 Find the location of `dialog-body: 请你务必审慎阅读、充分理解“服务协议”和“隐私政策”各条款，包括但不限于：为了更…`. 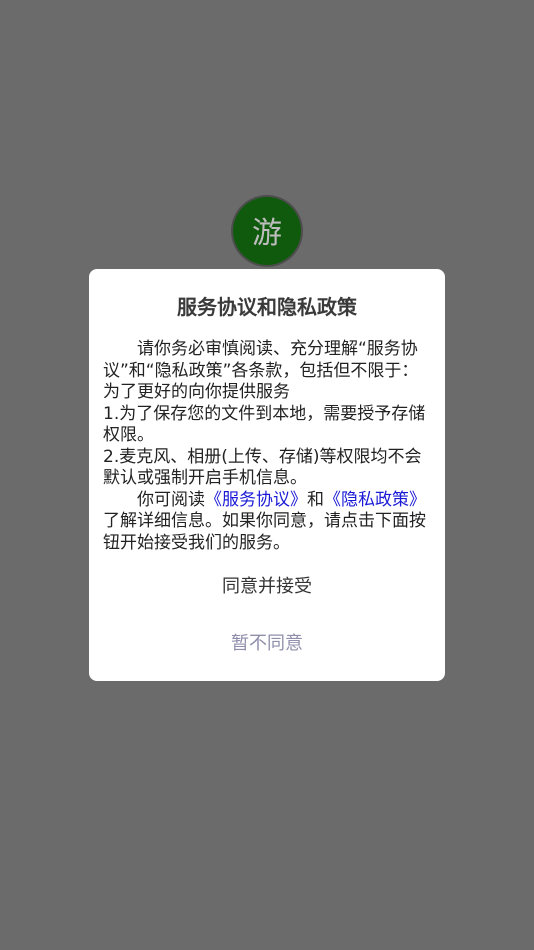

dialog-body: 请你务必审慎阅读、充分理解“服务协议”和“隐私政策”各条款，包括但不限于：为了更… is located at coordinates (268, 446).